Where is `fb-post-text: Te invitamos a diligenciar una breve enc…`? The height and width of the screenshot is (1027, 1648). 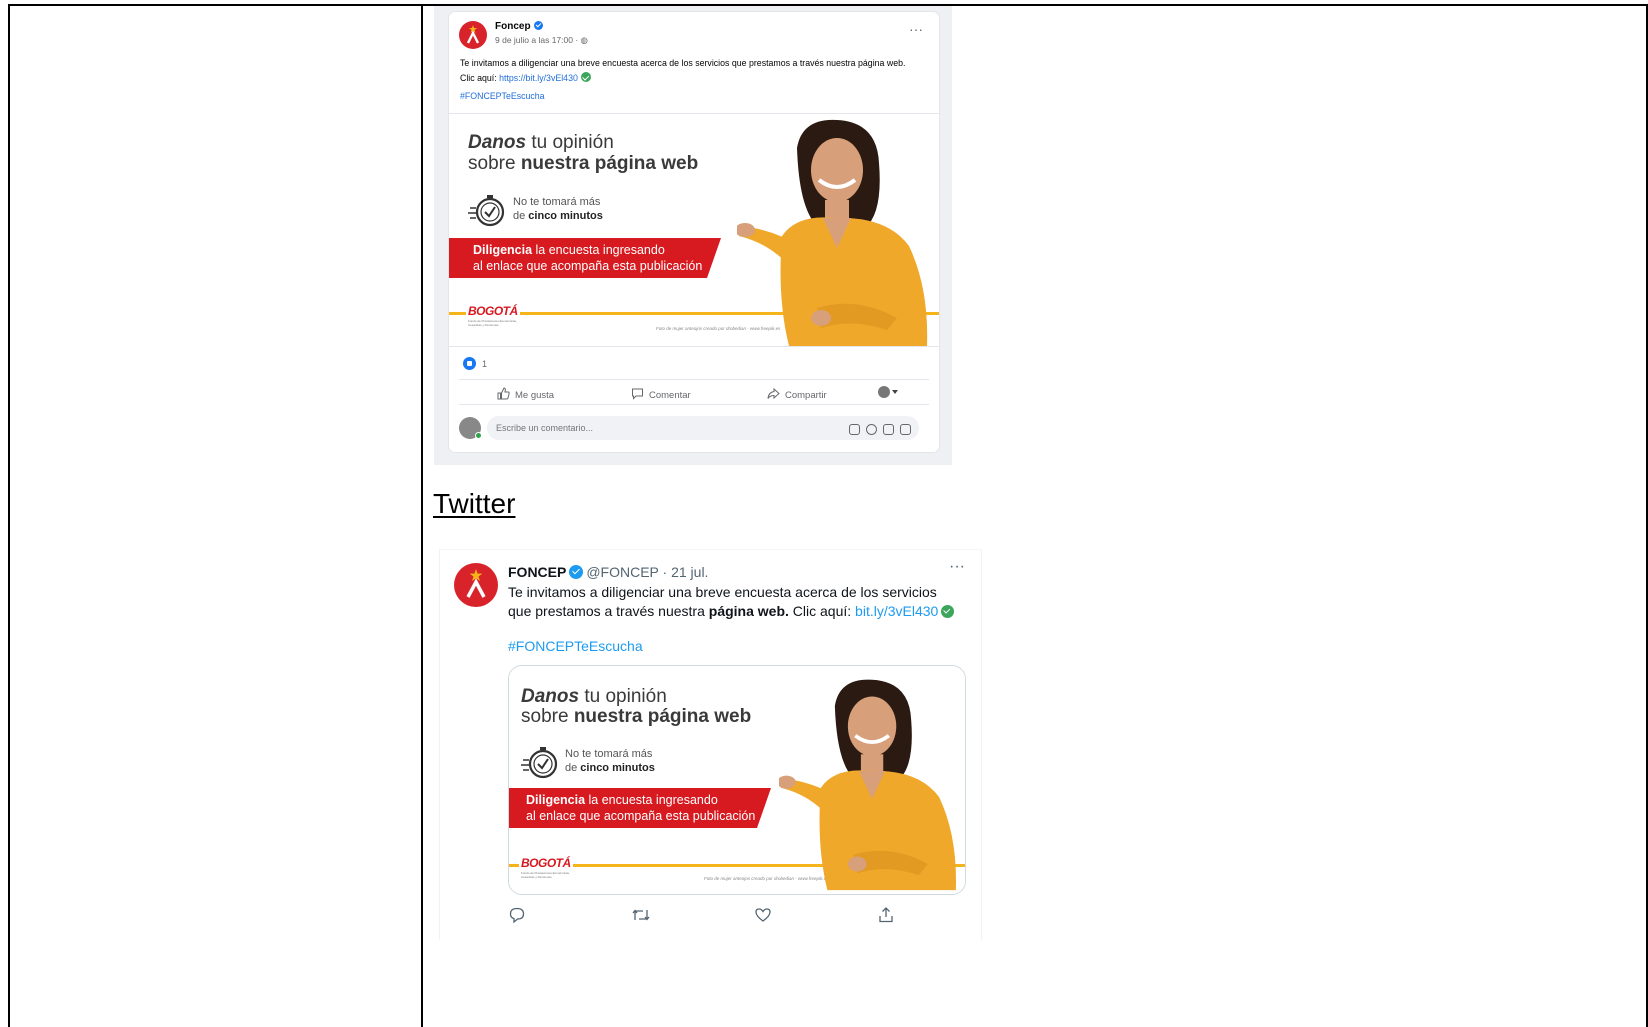
fb-post-text: Te invitamos a diligenciar una breve enc… is located at coordinates (690, 71).